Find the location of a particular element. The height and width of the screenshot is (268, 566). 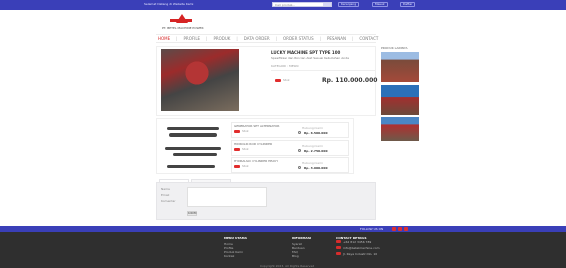

copyright: Copyright 2023. All Rights Reserved is located at coordinates (287, 266).